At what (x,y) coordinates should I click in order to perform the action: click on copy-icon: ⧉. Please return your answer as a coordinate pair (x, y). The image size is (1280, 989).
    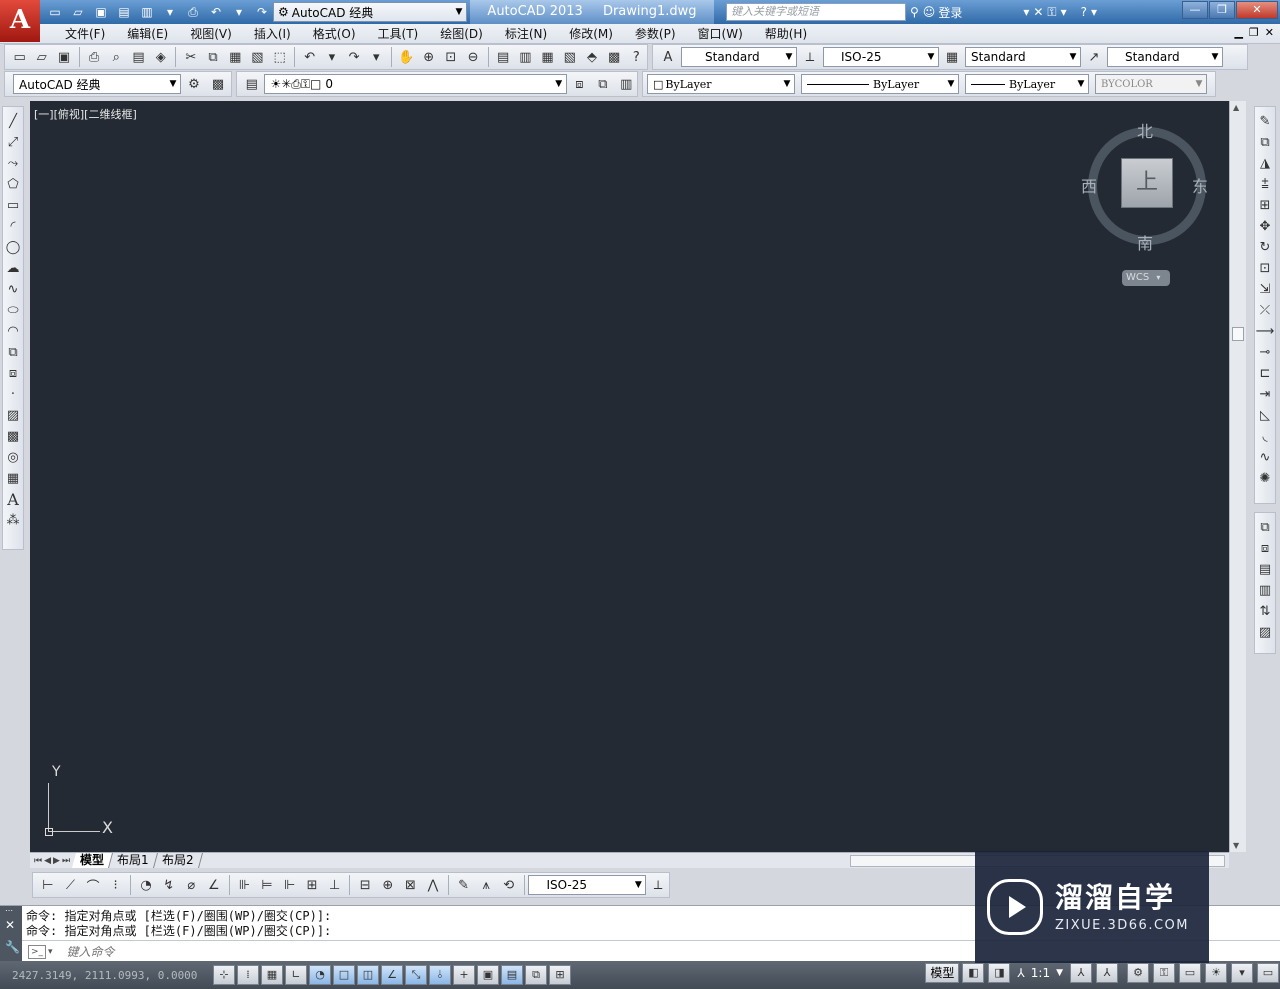
    Looking at the image, I should click on (212, 57).